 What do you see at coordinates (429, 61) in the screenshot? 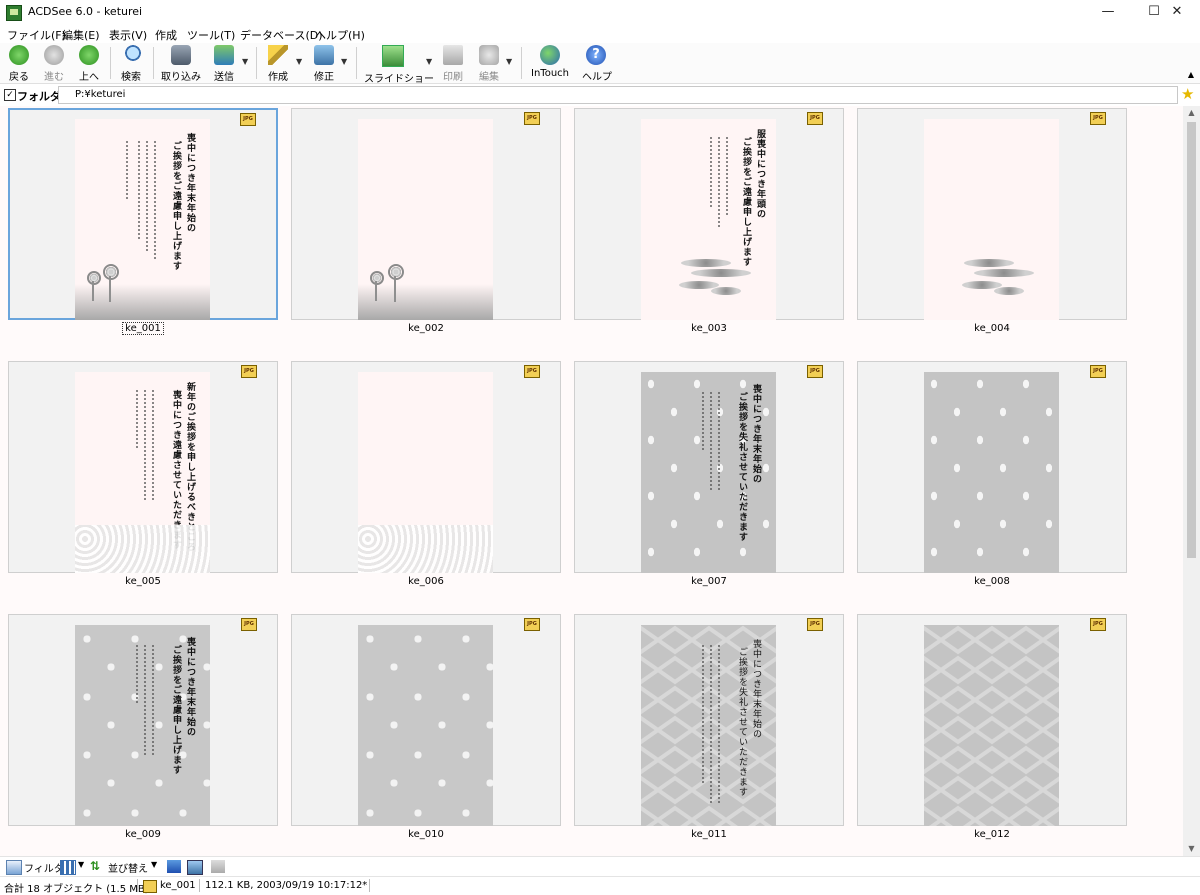
I see `slideshow-dropdown-icon: ▼` at bounding box center [429, 61].